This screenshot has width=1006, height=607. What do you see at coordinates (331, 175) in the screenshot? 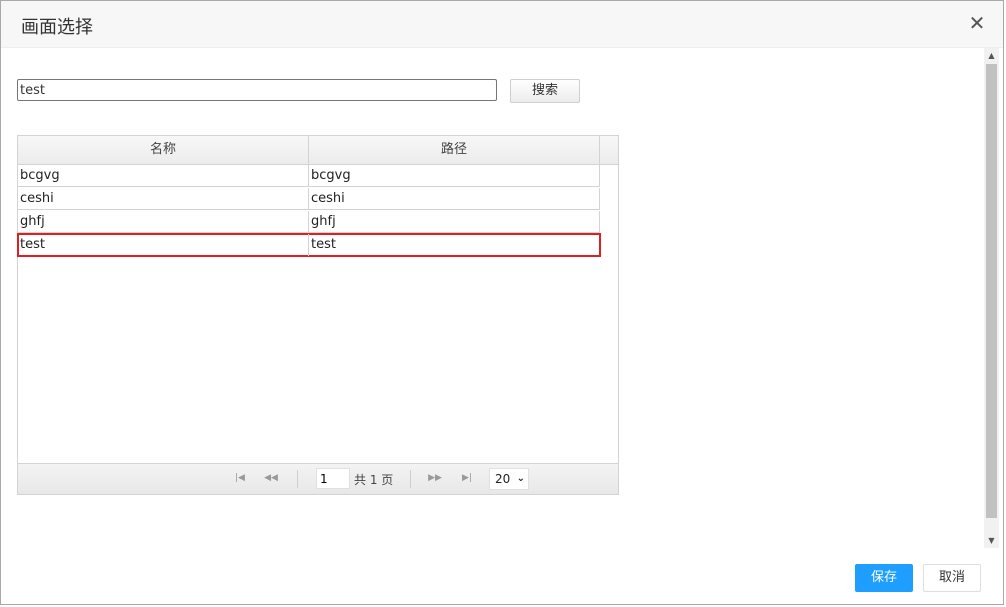
I see `cell-path: bcgvg` at bounding box center [331, 175].